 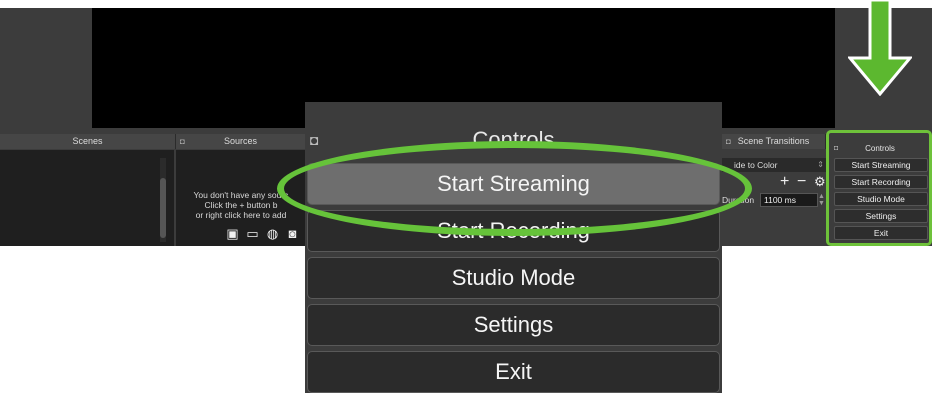 I want to click on scenes-dock-title: Scenes, so click(x=87, y=141).